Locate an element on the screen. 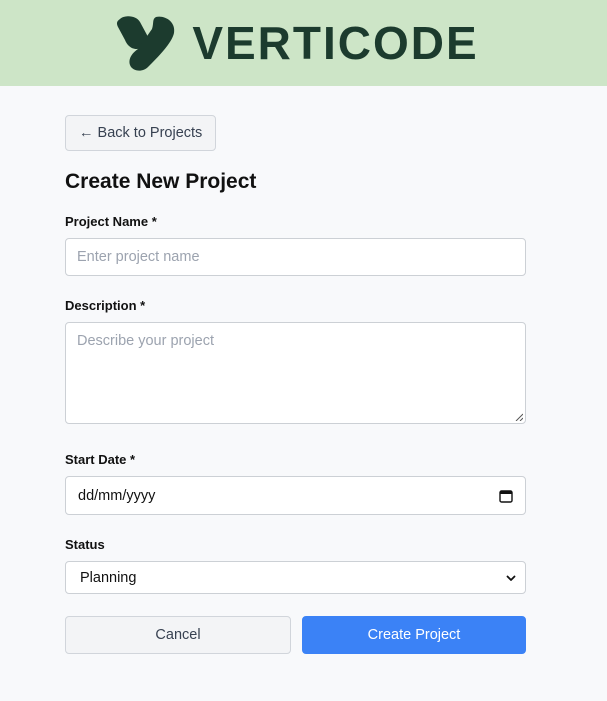  brand-name: VERTICODE is located at coordinates (335, 43).